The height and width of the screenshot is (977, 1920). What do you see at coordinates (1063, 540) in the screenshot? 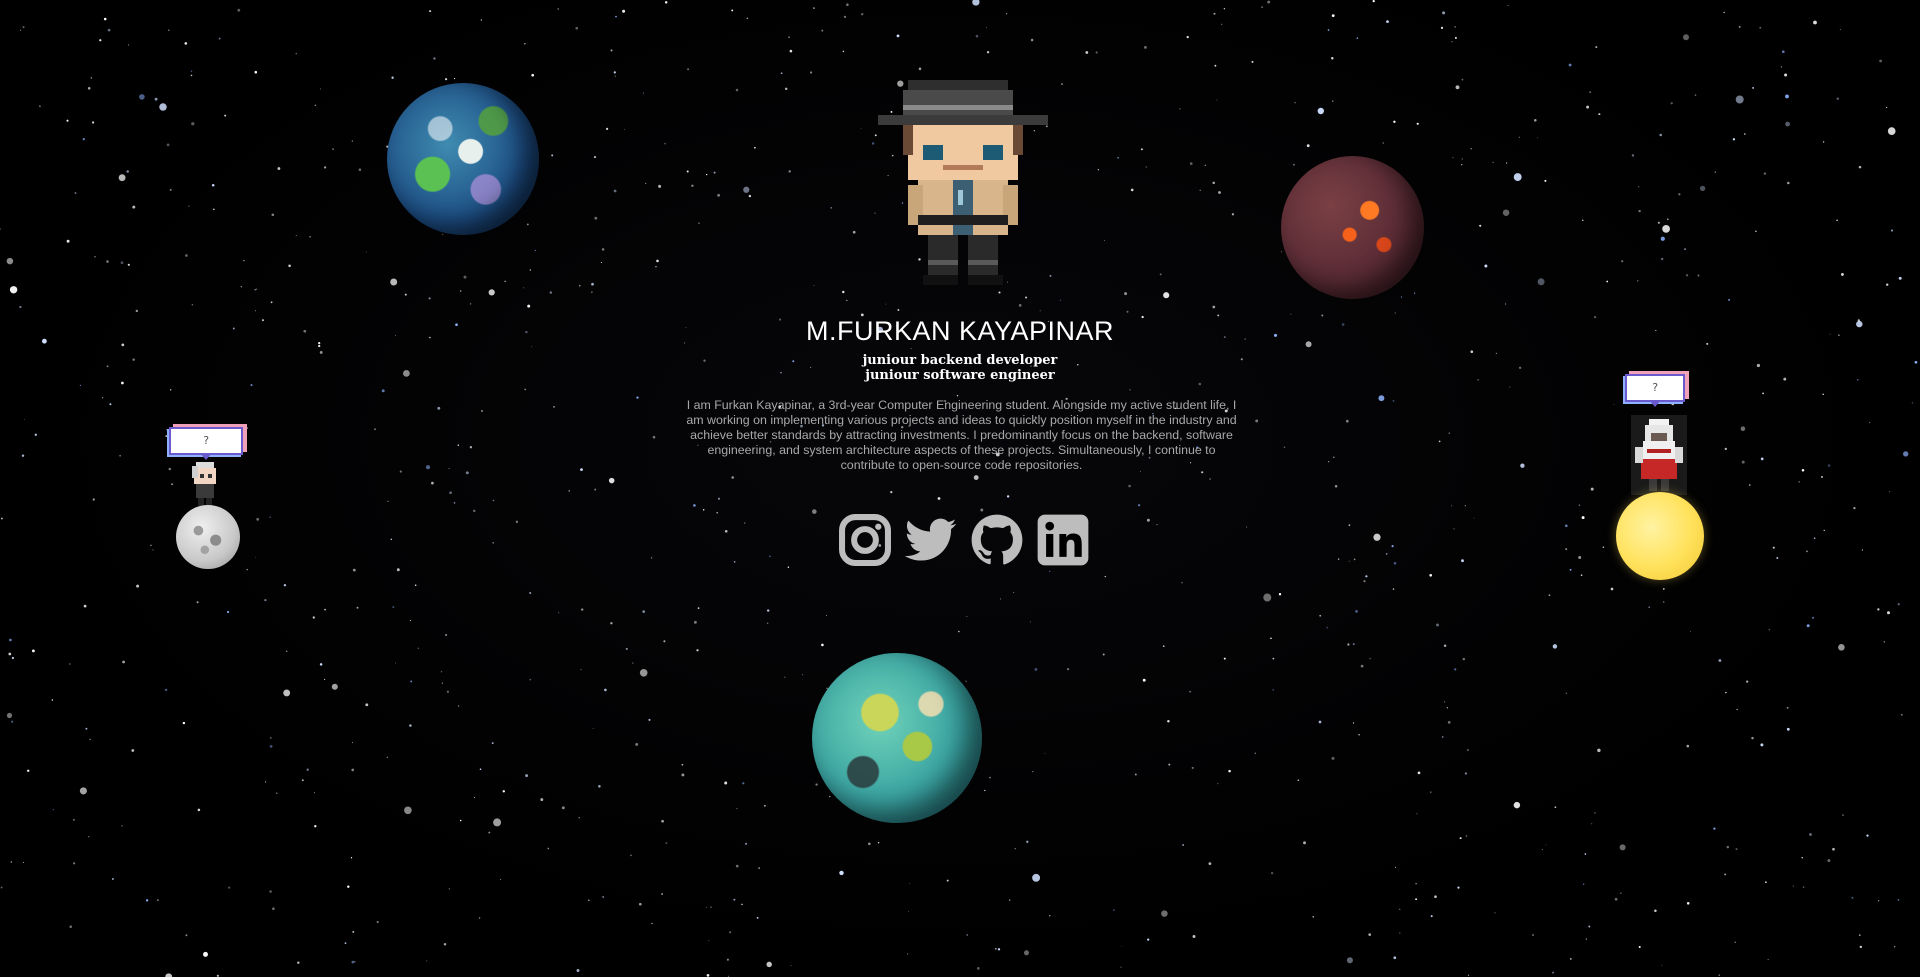
I see `linkedin-link` at bounding box center [1063, 540].